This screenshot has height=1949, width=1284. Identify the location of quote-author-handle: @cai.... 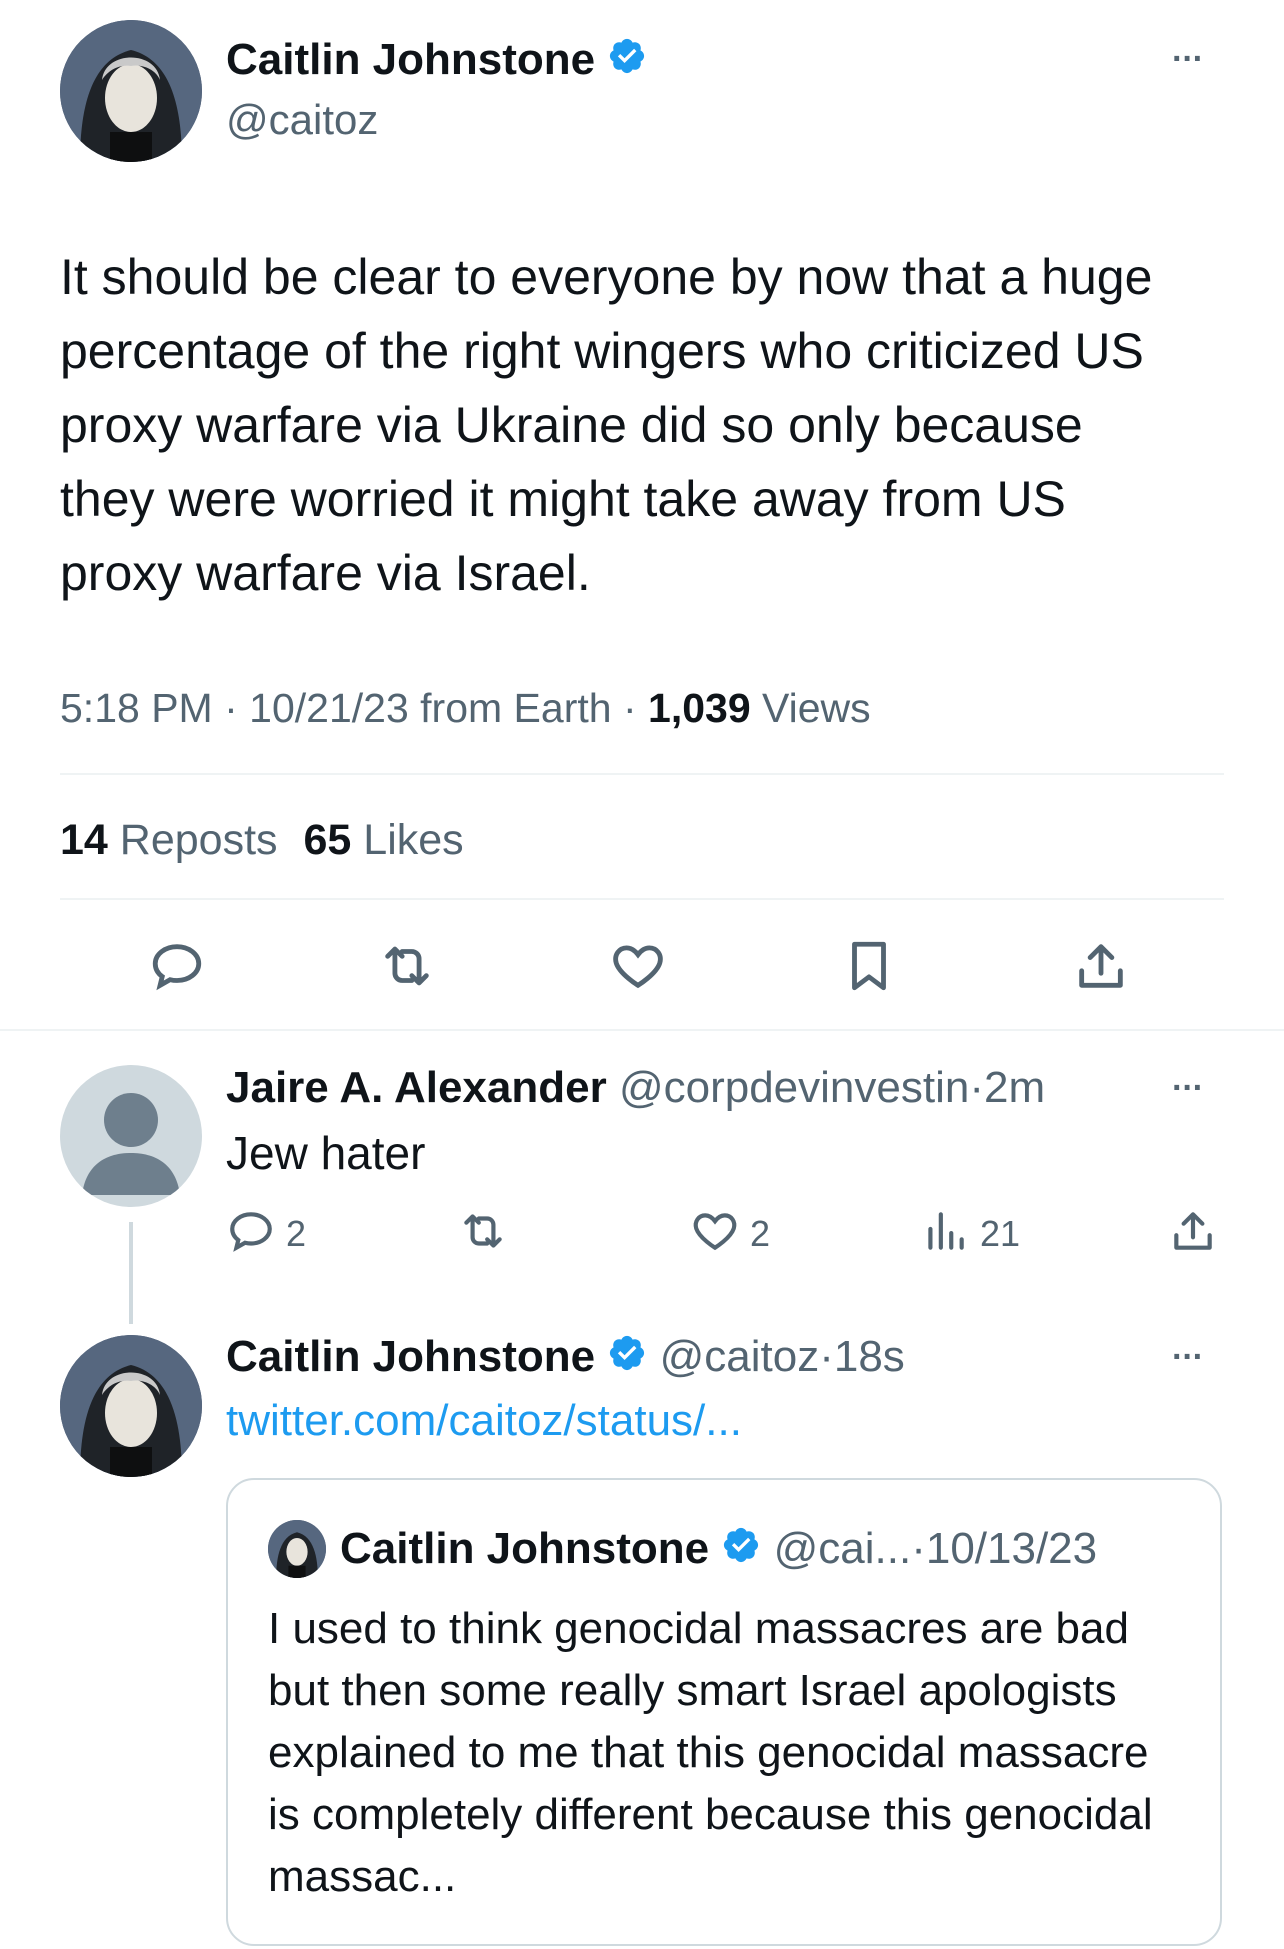
(842, 1548).